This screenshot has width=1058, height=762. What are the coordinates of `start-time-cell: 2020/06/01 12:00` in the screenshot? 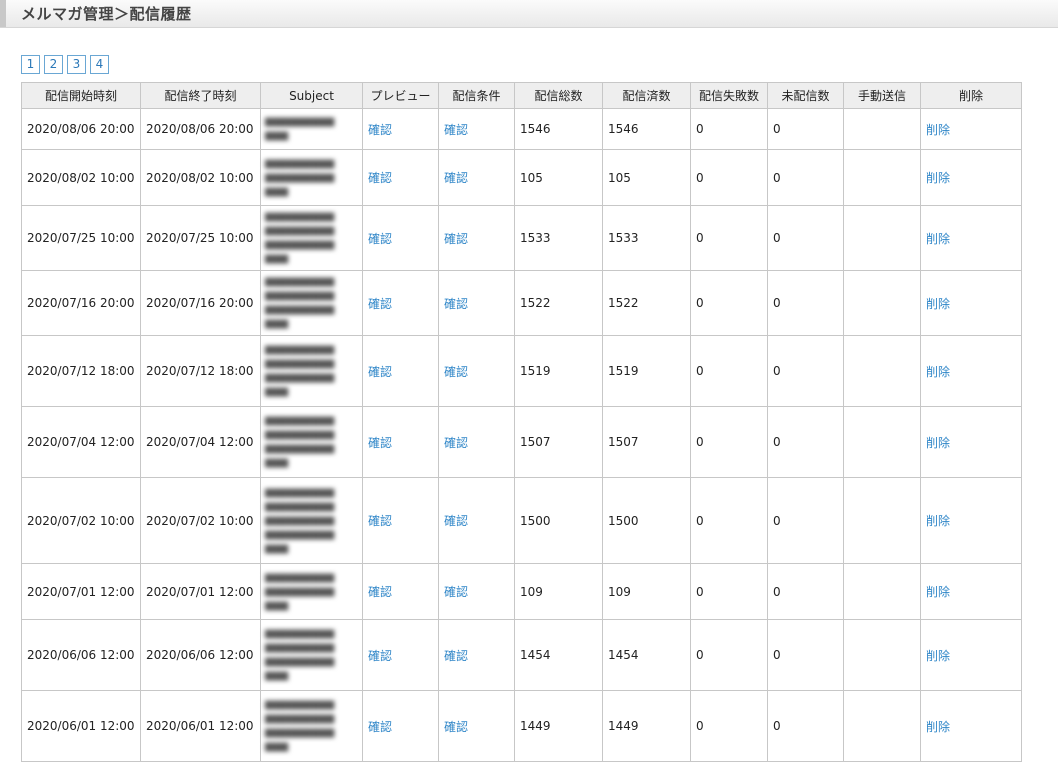 It's located at (81, 726).